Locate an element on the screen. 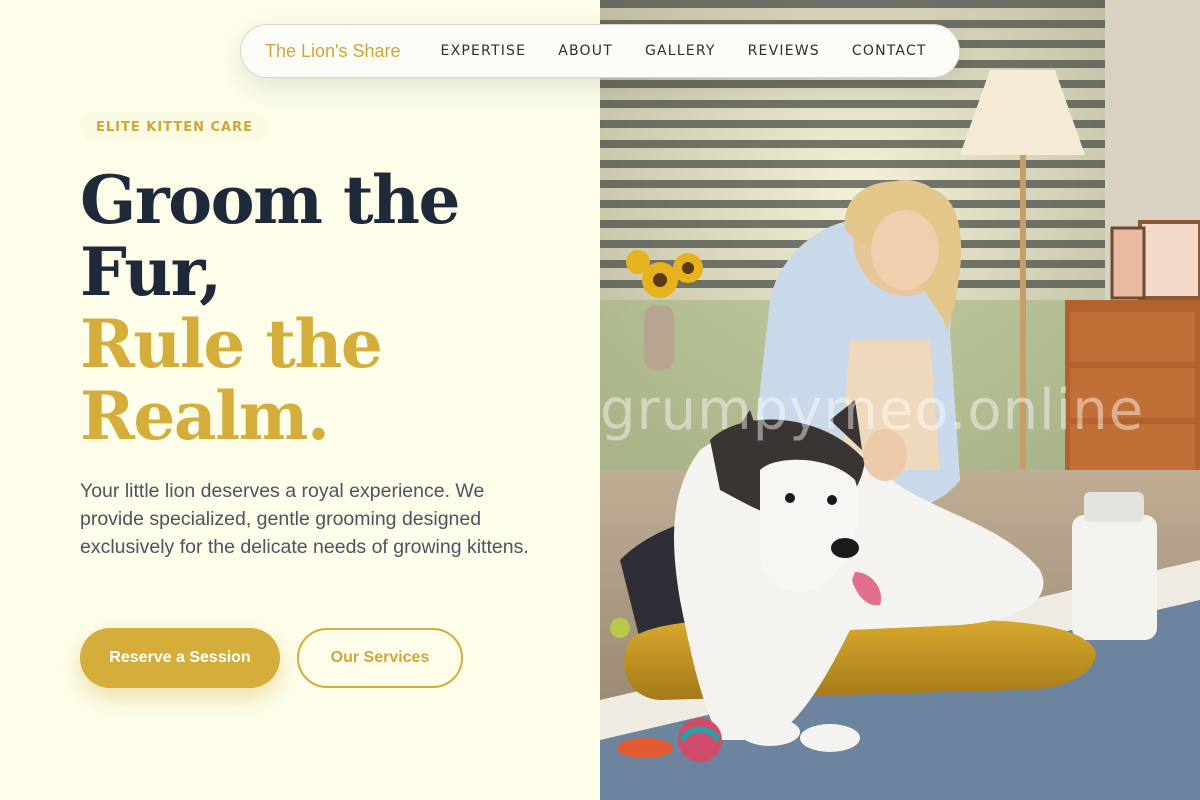 The width and height of the screenshot is (1200, 800). headline-line-3: Rule the is located at coordinates (231, 344).